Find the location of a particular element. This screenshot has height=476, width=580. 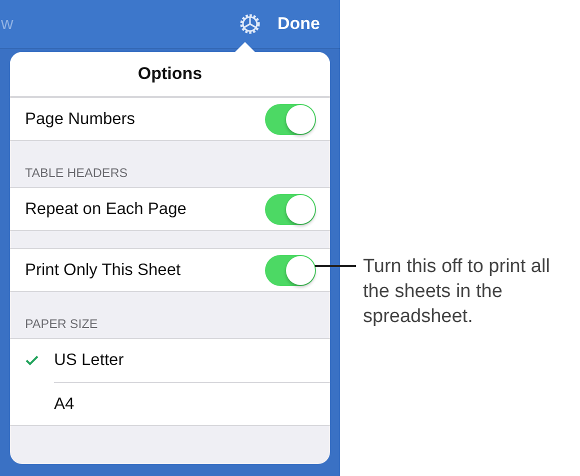

row-label: Print Only This Sheet is located at coordinates (103, 270).